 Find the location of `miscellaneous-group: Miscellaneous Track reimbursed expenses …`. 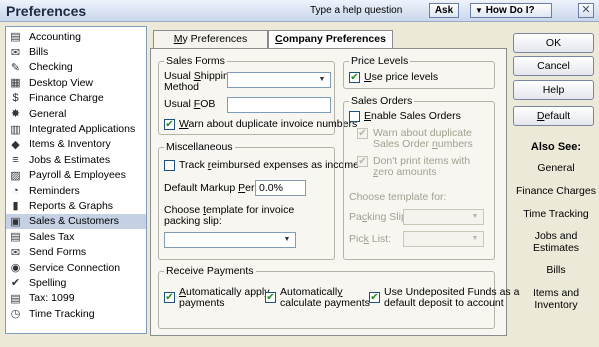

miscellaneous-group: Miscellaneous Track reimbursed expenses … is located at coordinates (258, 200).